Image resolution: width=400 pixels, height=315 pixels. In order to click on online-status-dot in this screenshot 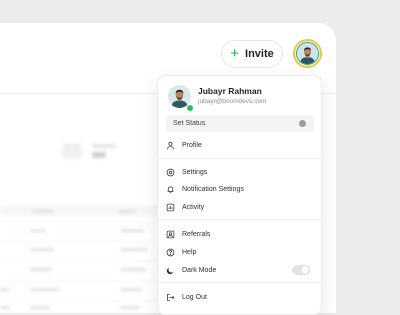, I will do `click(190, 108)`.